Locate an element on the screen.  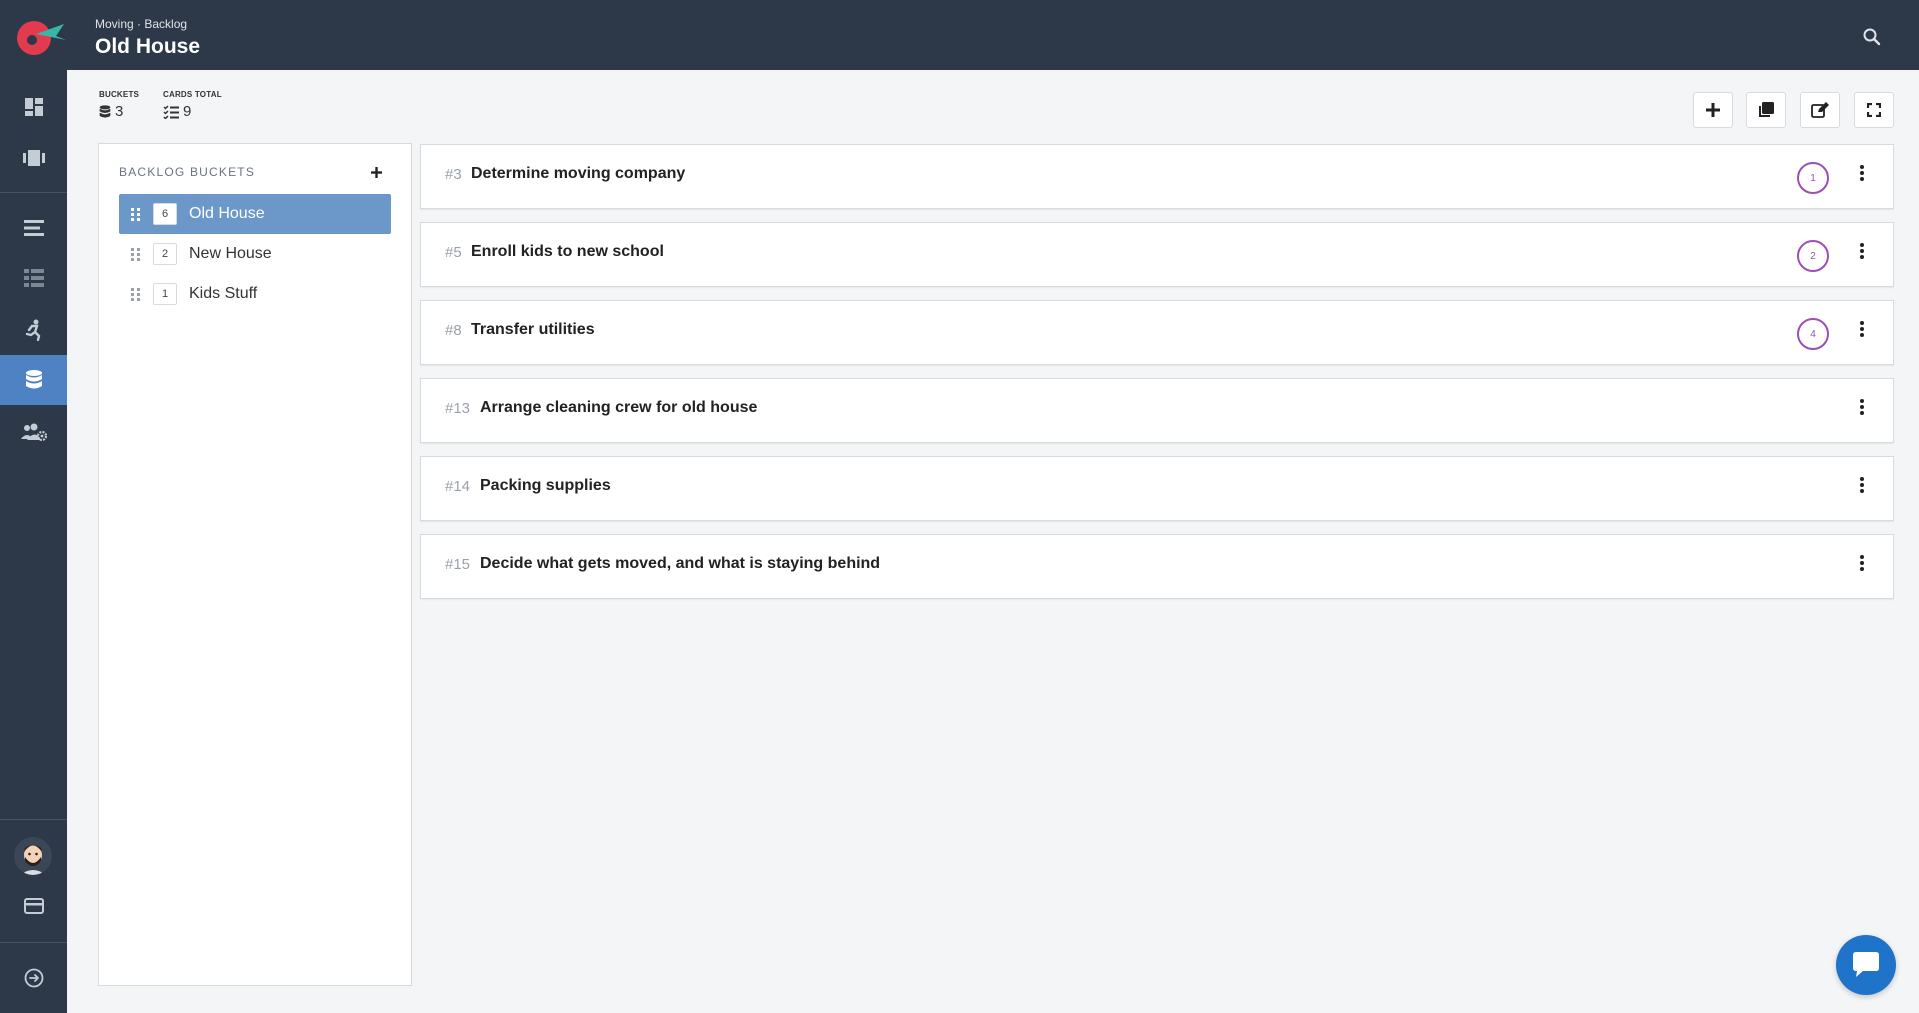
backlog-card: #3 Determine moving company 1 is located at coordinates (1157, 176).